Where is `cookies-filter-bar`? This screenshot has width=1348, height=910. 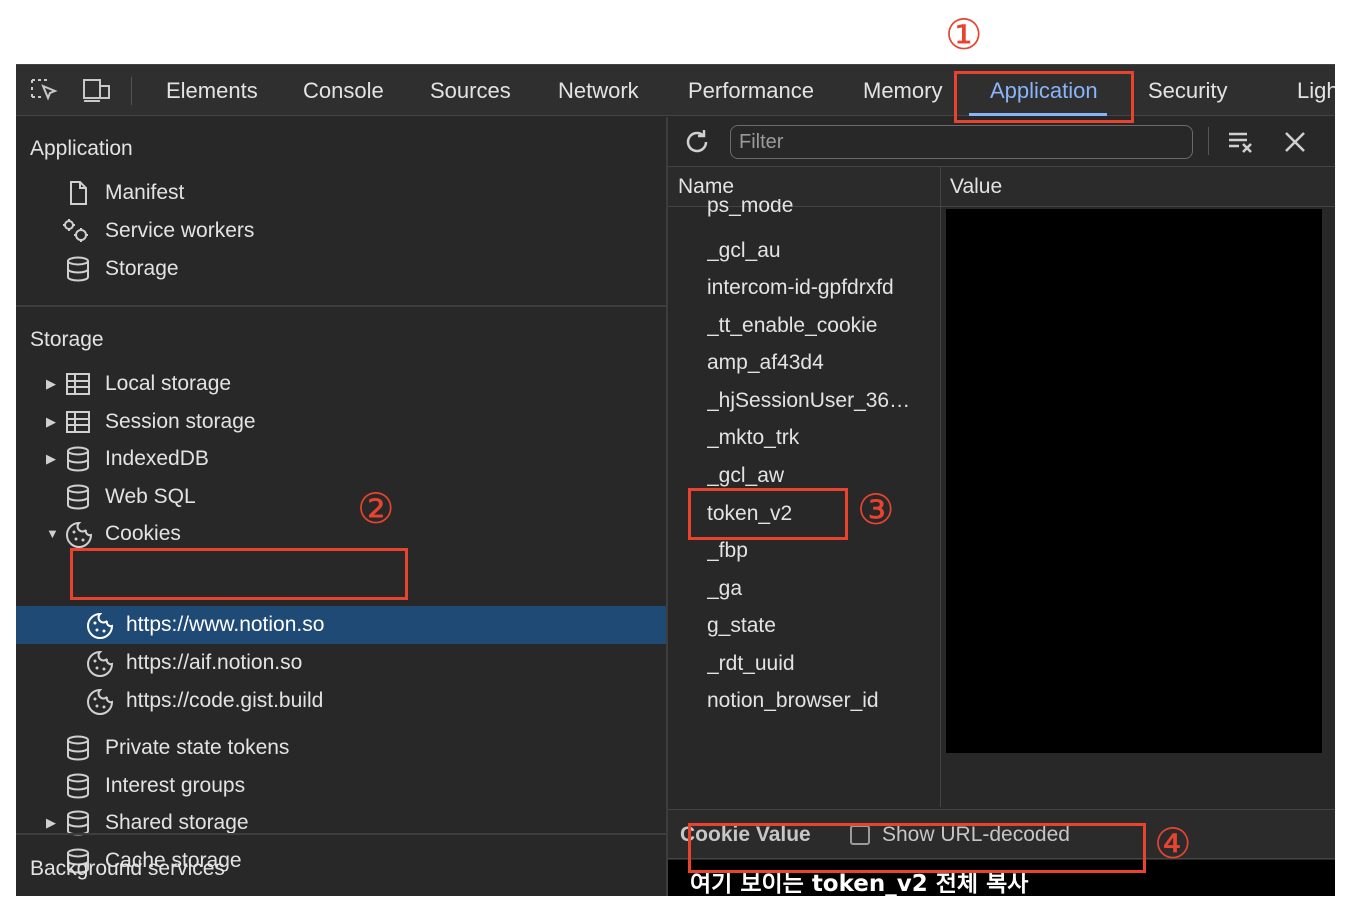
cookies-filter-bar is located at coordinates (1001, 142).